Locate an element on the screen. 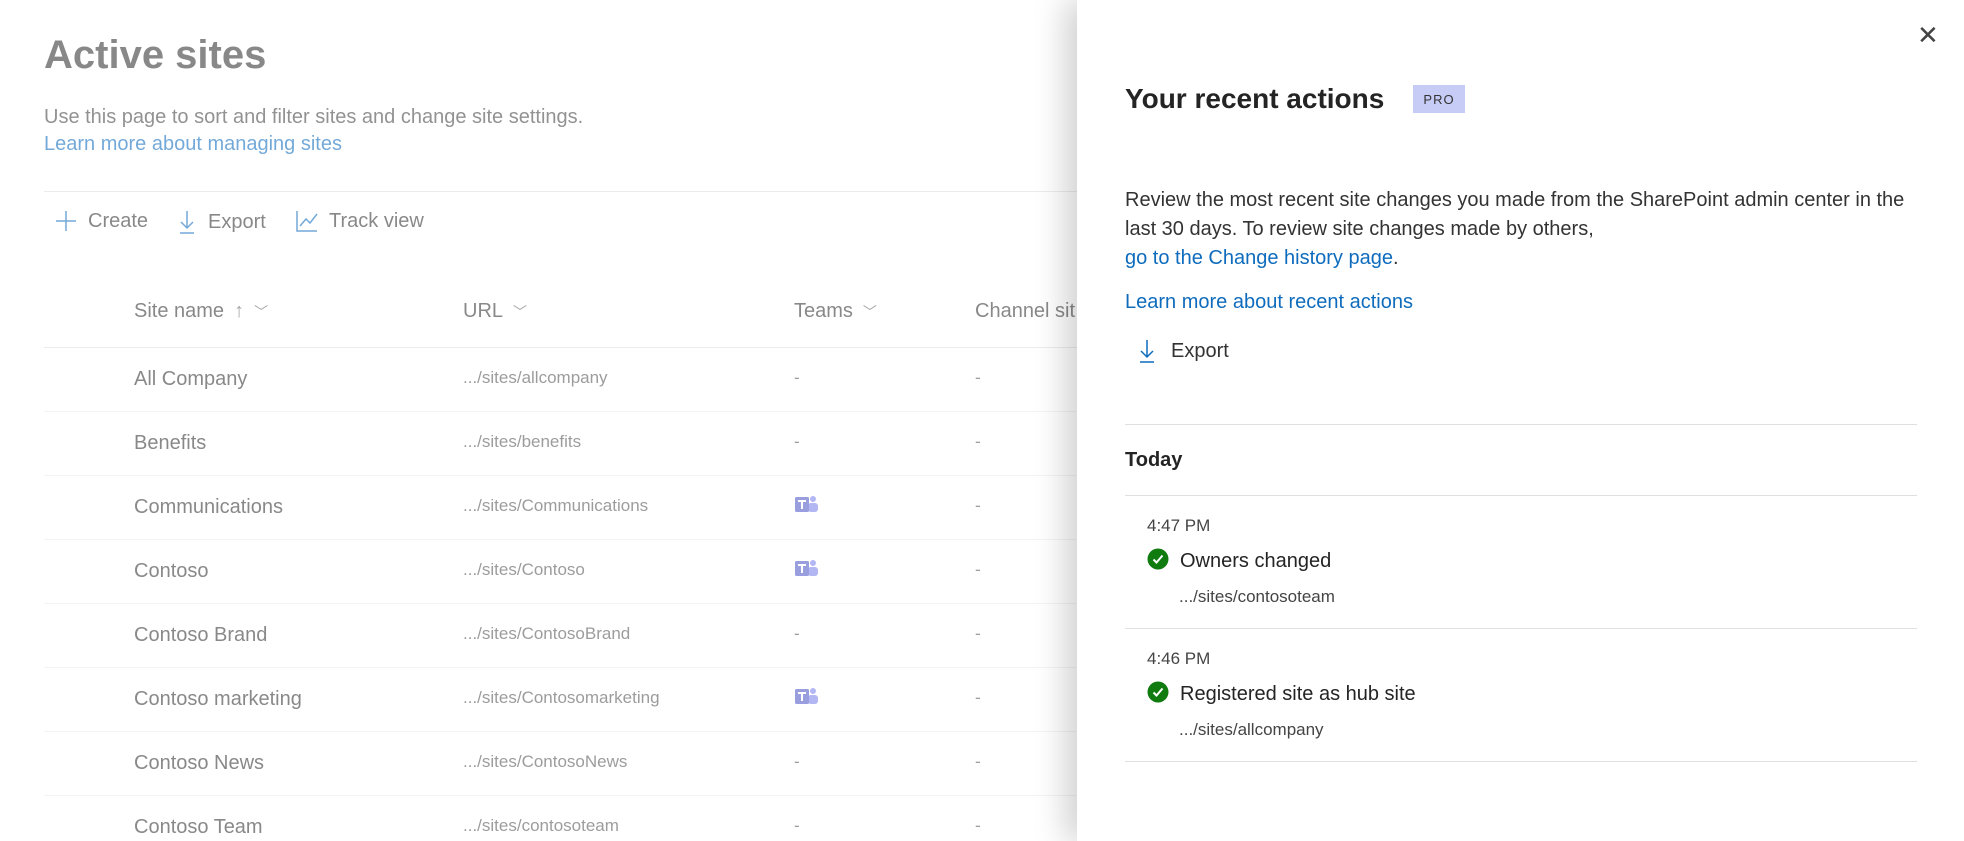  close-icon: ✕ is located at coordinates (1928, 35).